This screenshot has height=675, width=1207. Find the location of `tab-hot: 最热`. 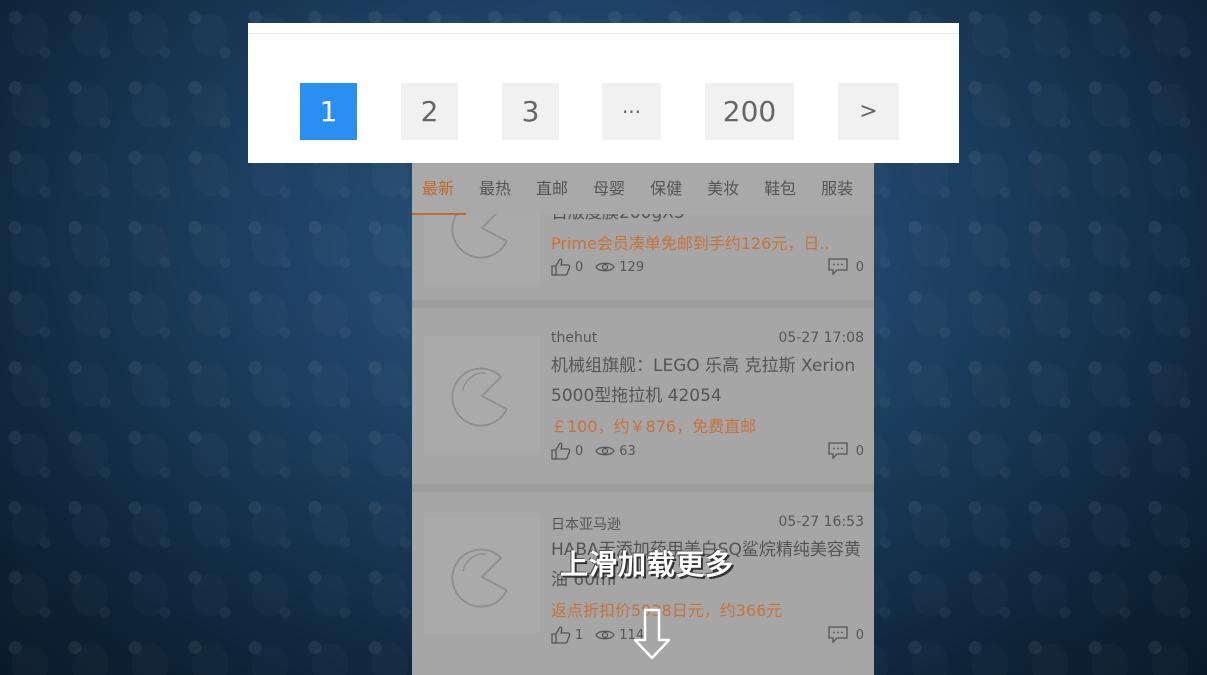

tab-hot: 最热 is located at coordinates (495, 187).